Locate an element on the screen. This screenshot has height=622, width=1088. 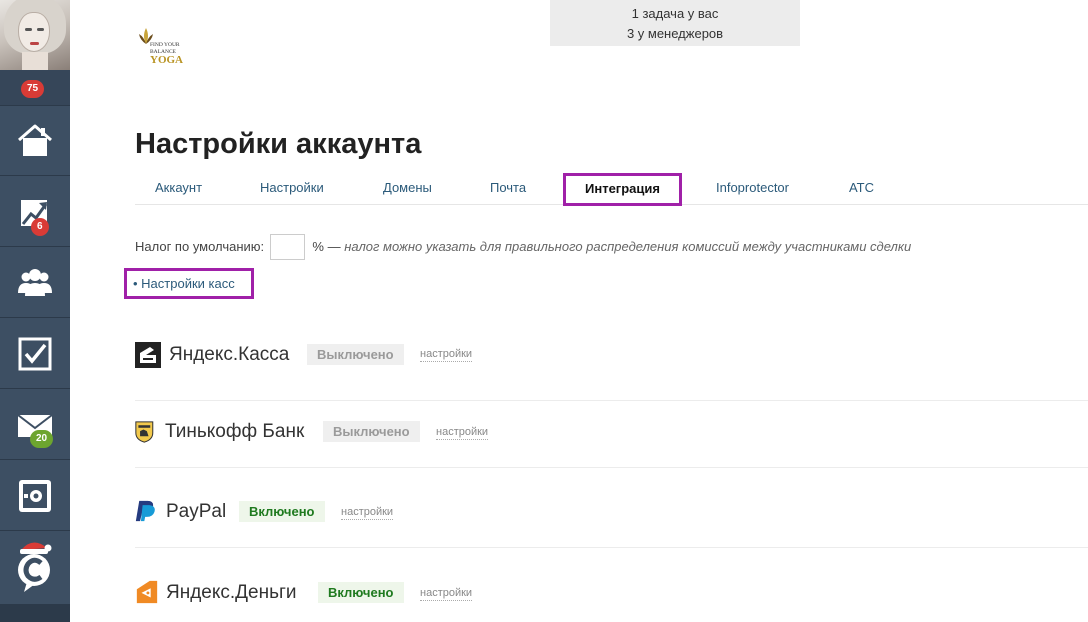
kassa-settings-link: • Настройки касс is located at coordinates (189, 283).